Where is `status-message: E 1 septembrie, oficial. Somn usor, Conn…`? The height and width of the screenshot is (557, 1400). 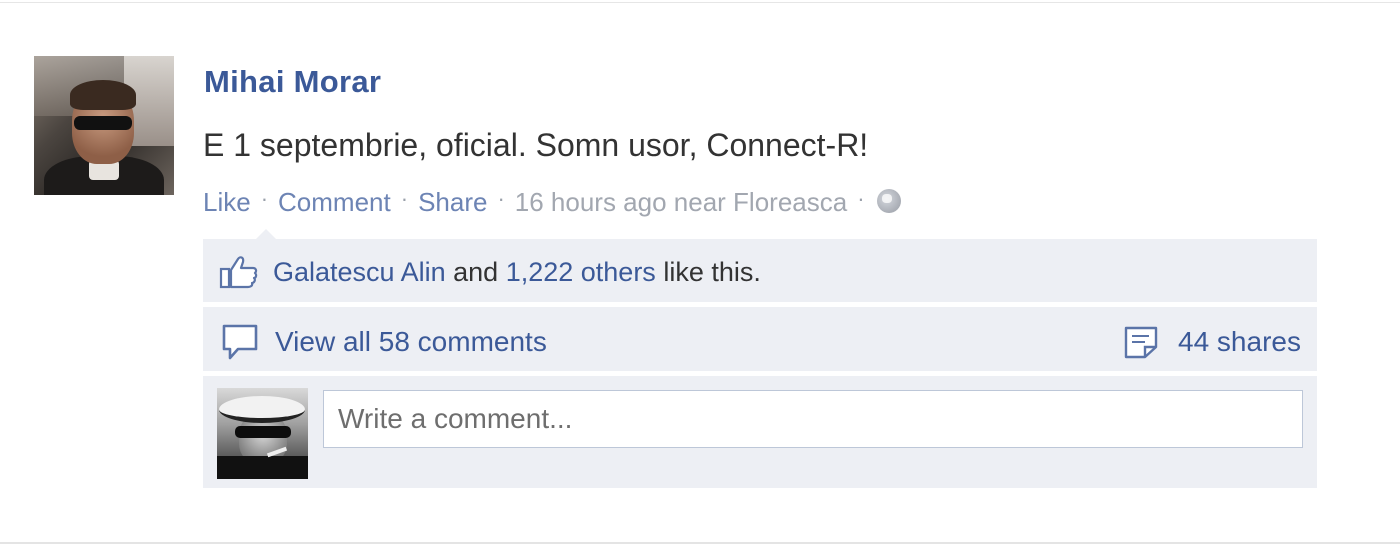 status-message: E 1 septembrie, oficial. Somn usor, Conn… is located at coordinates (536, 145).